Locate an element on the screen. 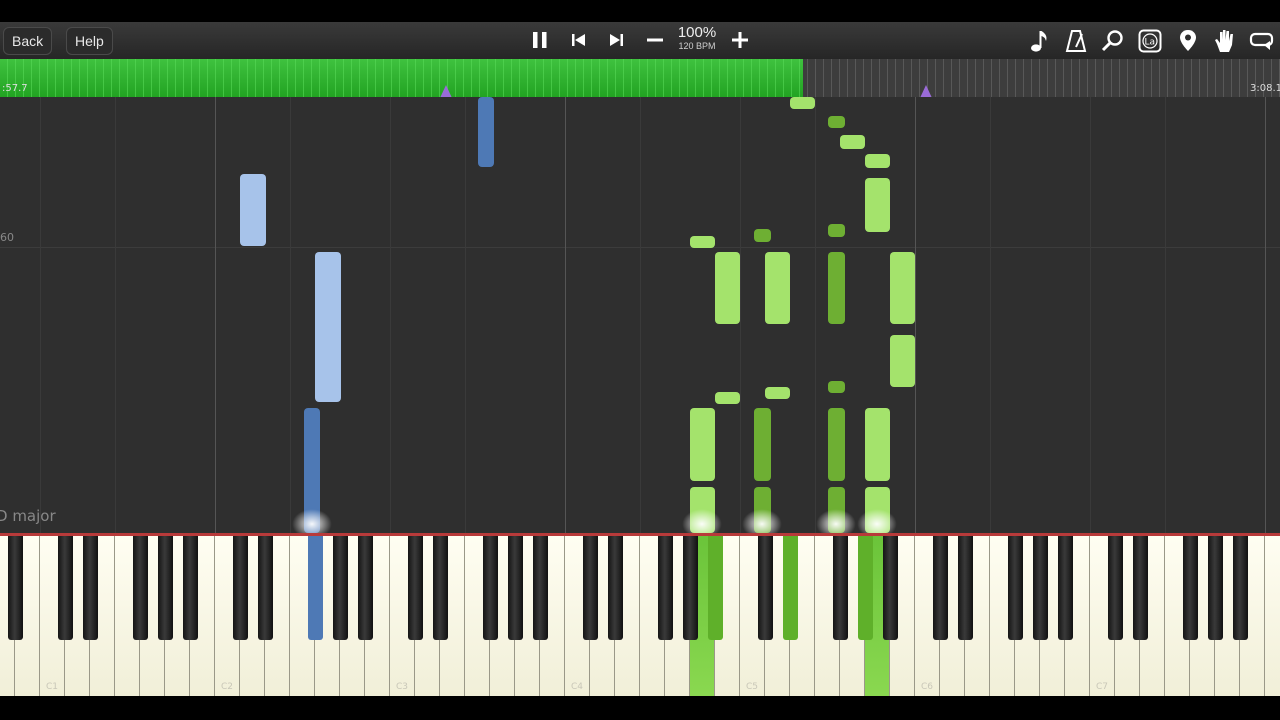 The image size is (1280, 720). music-note-icon is located at coordinates (1039, 41).